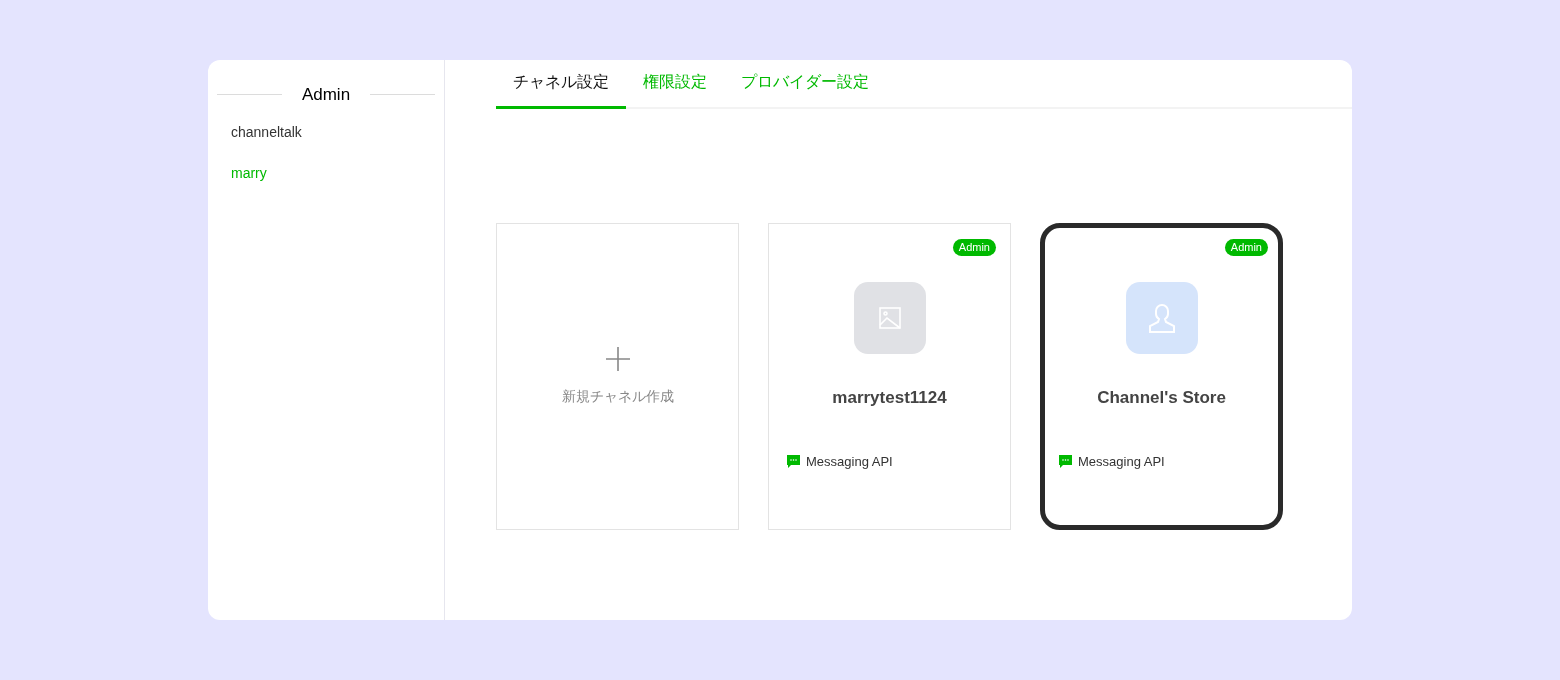 Image resolution: width=1560 pixels, height=680 pixels. What do you see at coordinates (561, 84) in the screenshot?
I see `tab: チャネル設定` at bounding box center [561, 84].